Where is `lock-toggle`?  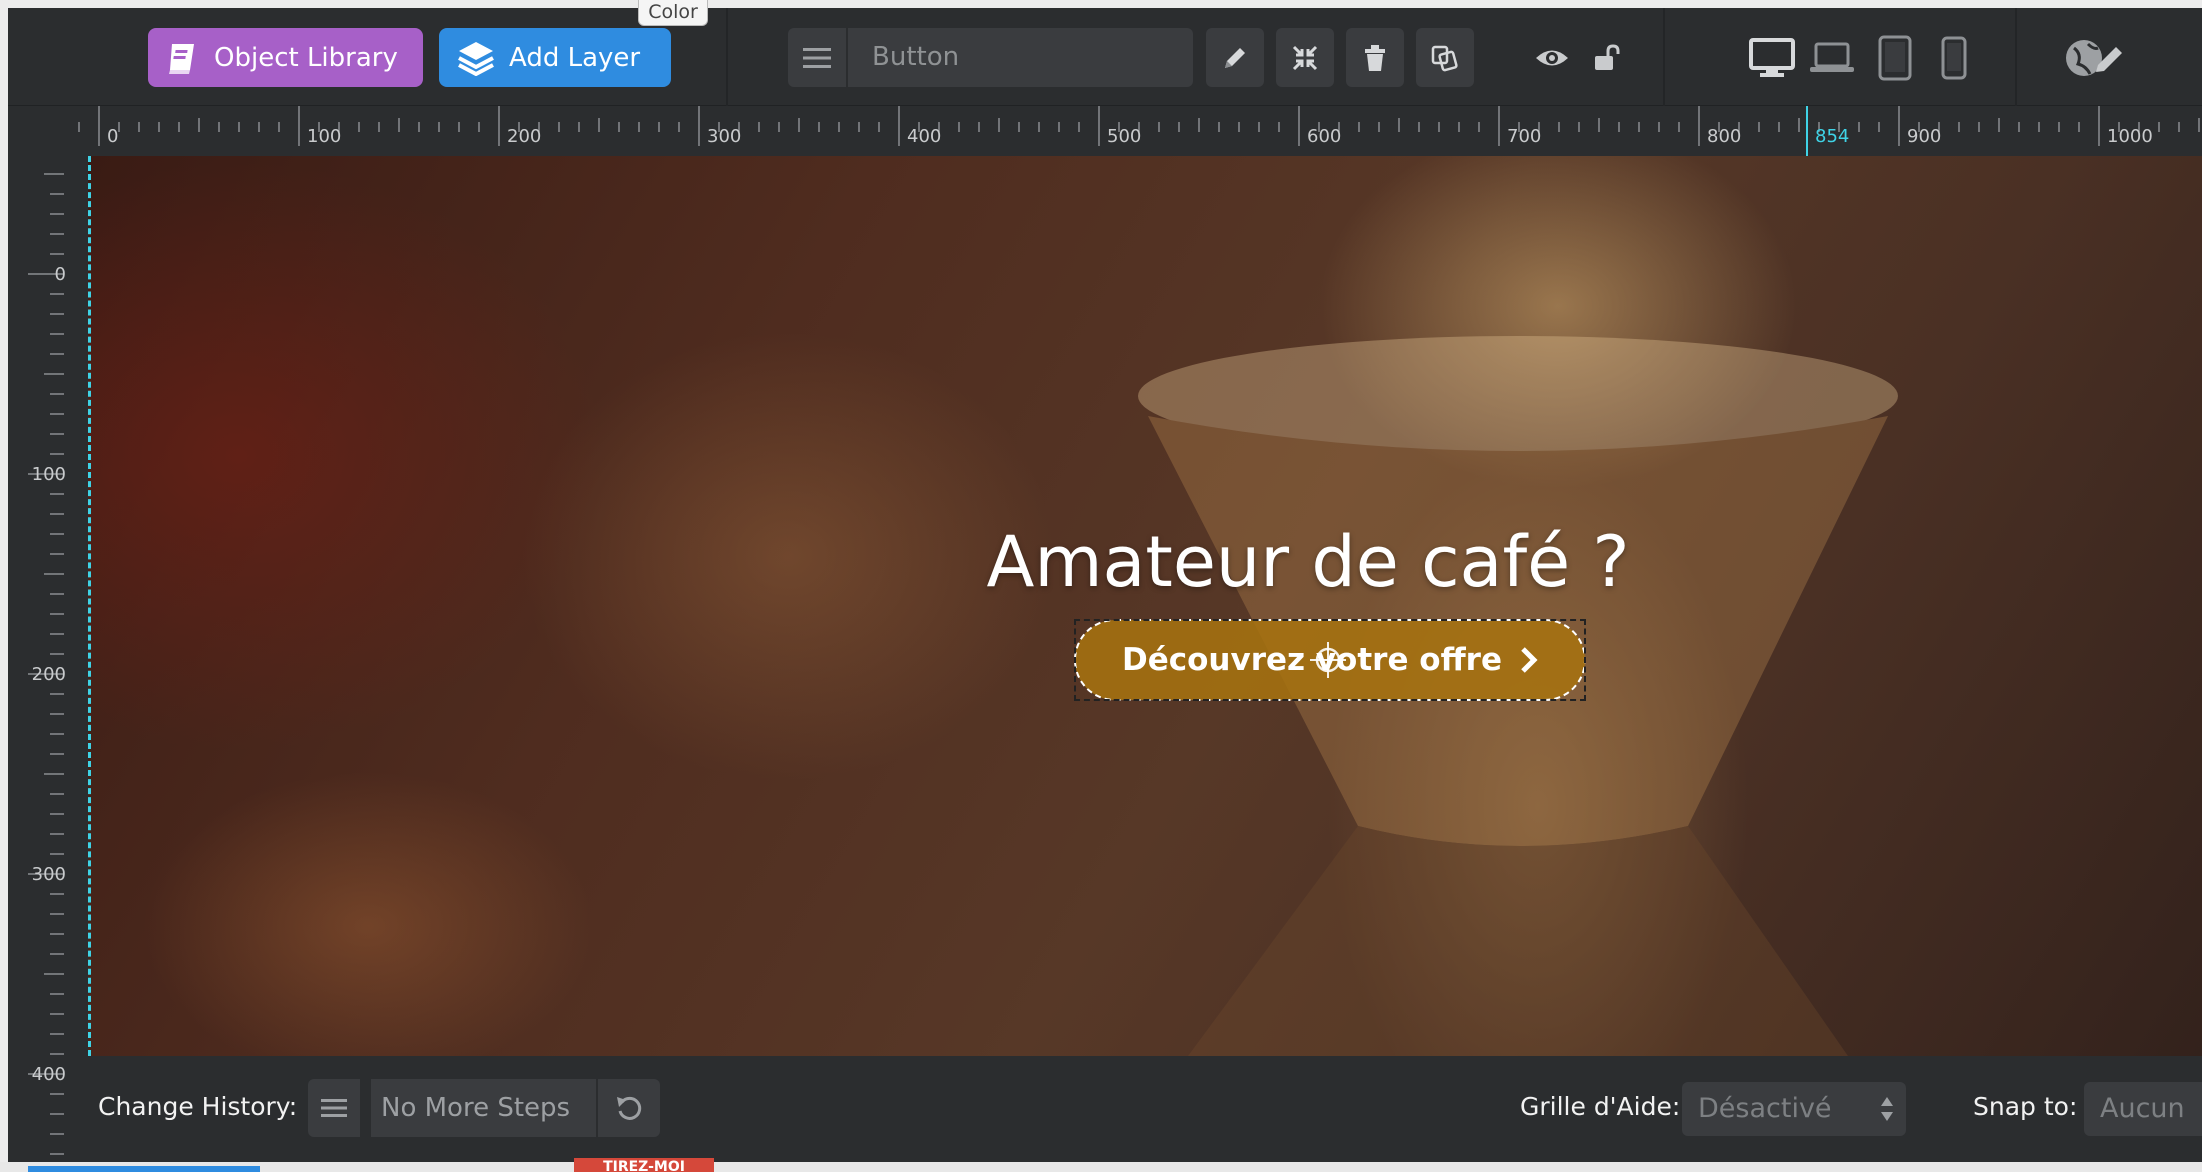 lock-toggle is located at coordinates (1607, 57).